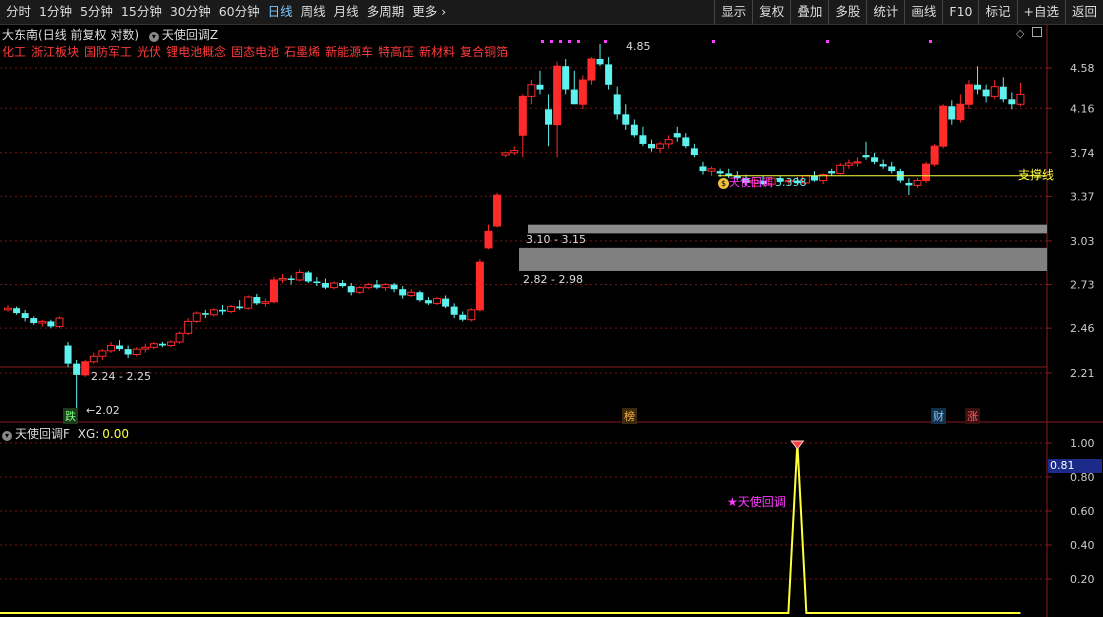 The height and width of the screenshot is (617, 1103). What do you see at coordinates (313, 12) in the screenshot?
I see `tab-weekly: 周线` at bounding box center [313, 12].